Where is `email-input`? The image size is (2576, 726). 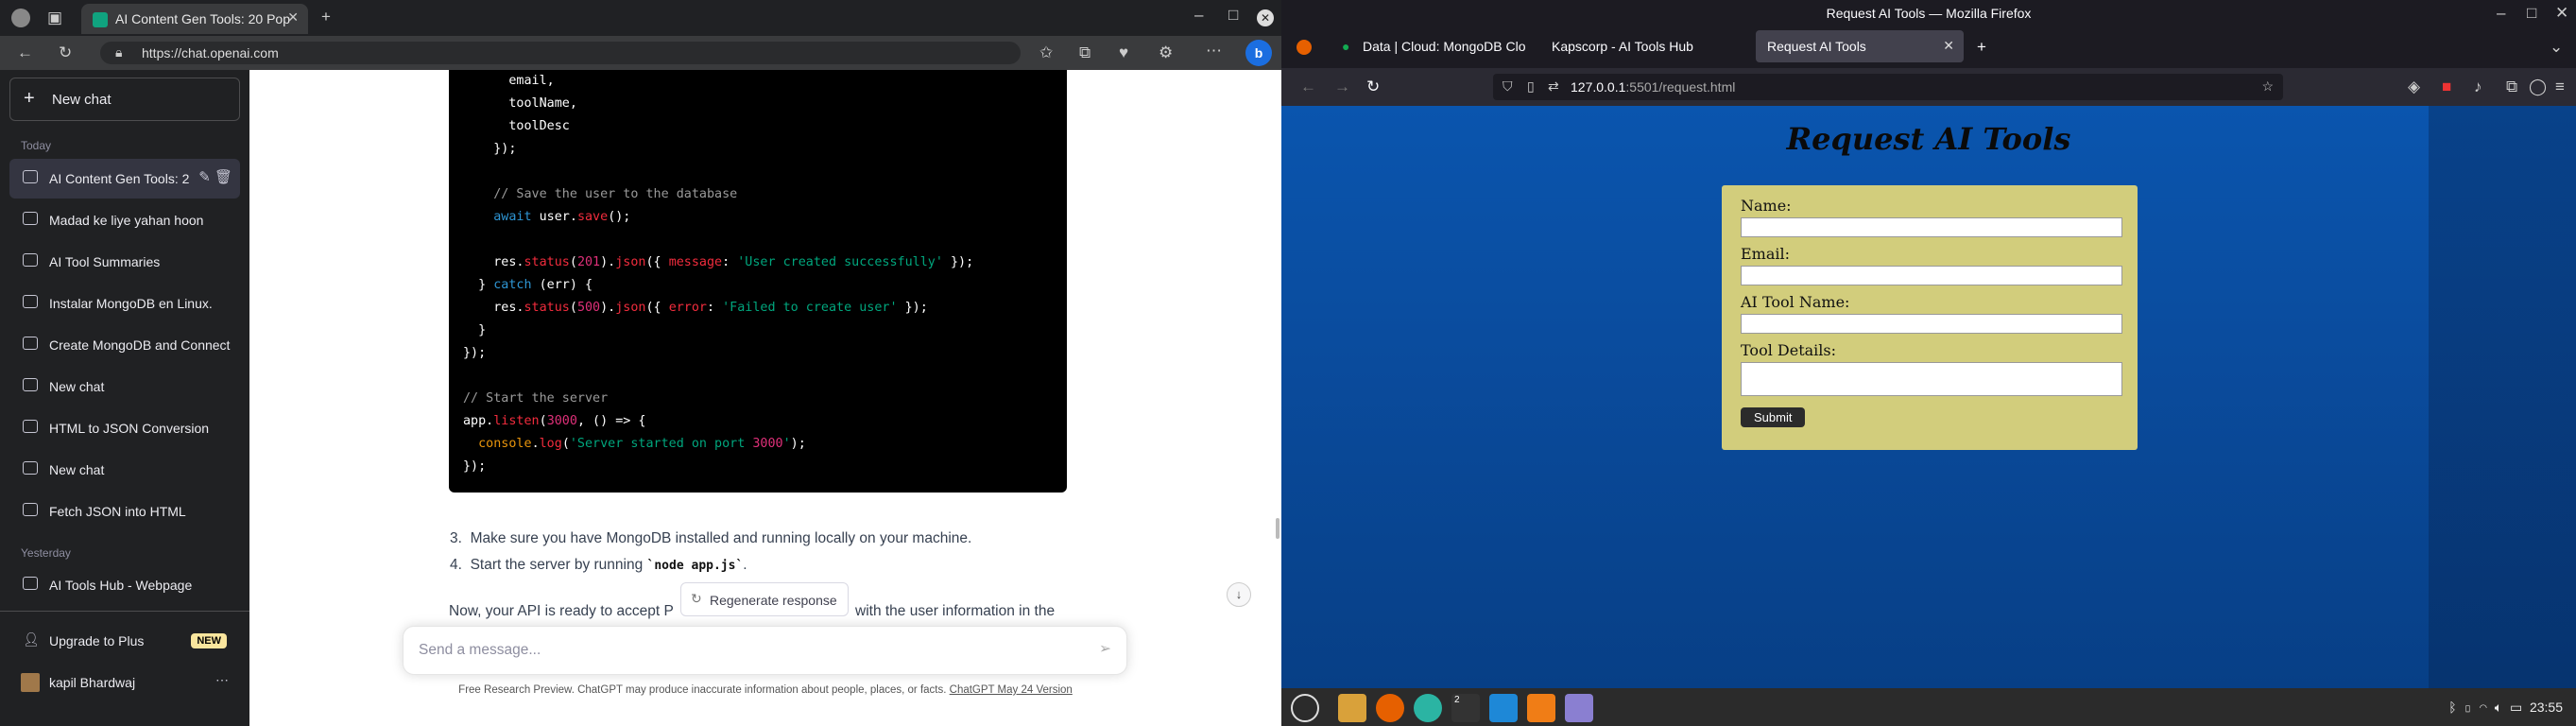 email-input is located at coordinates (1931, 275).